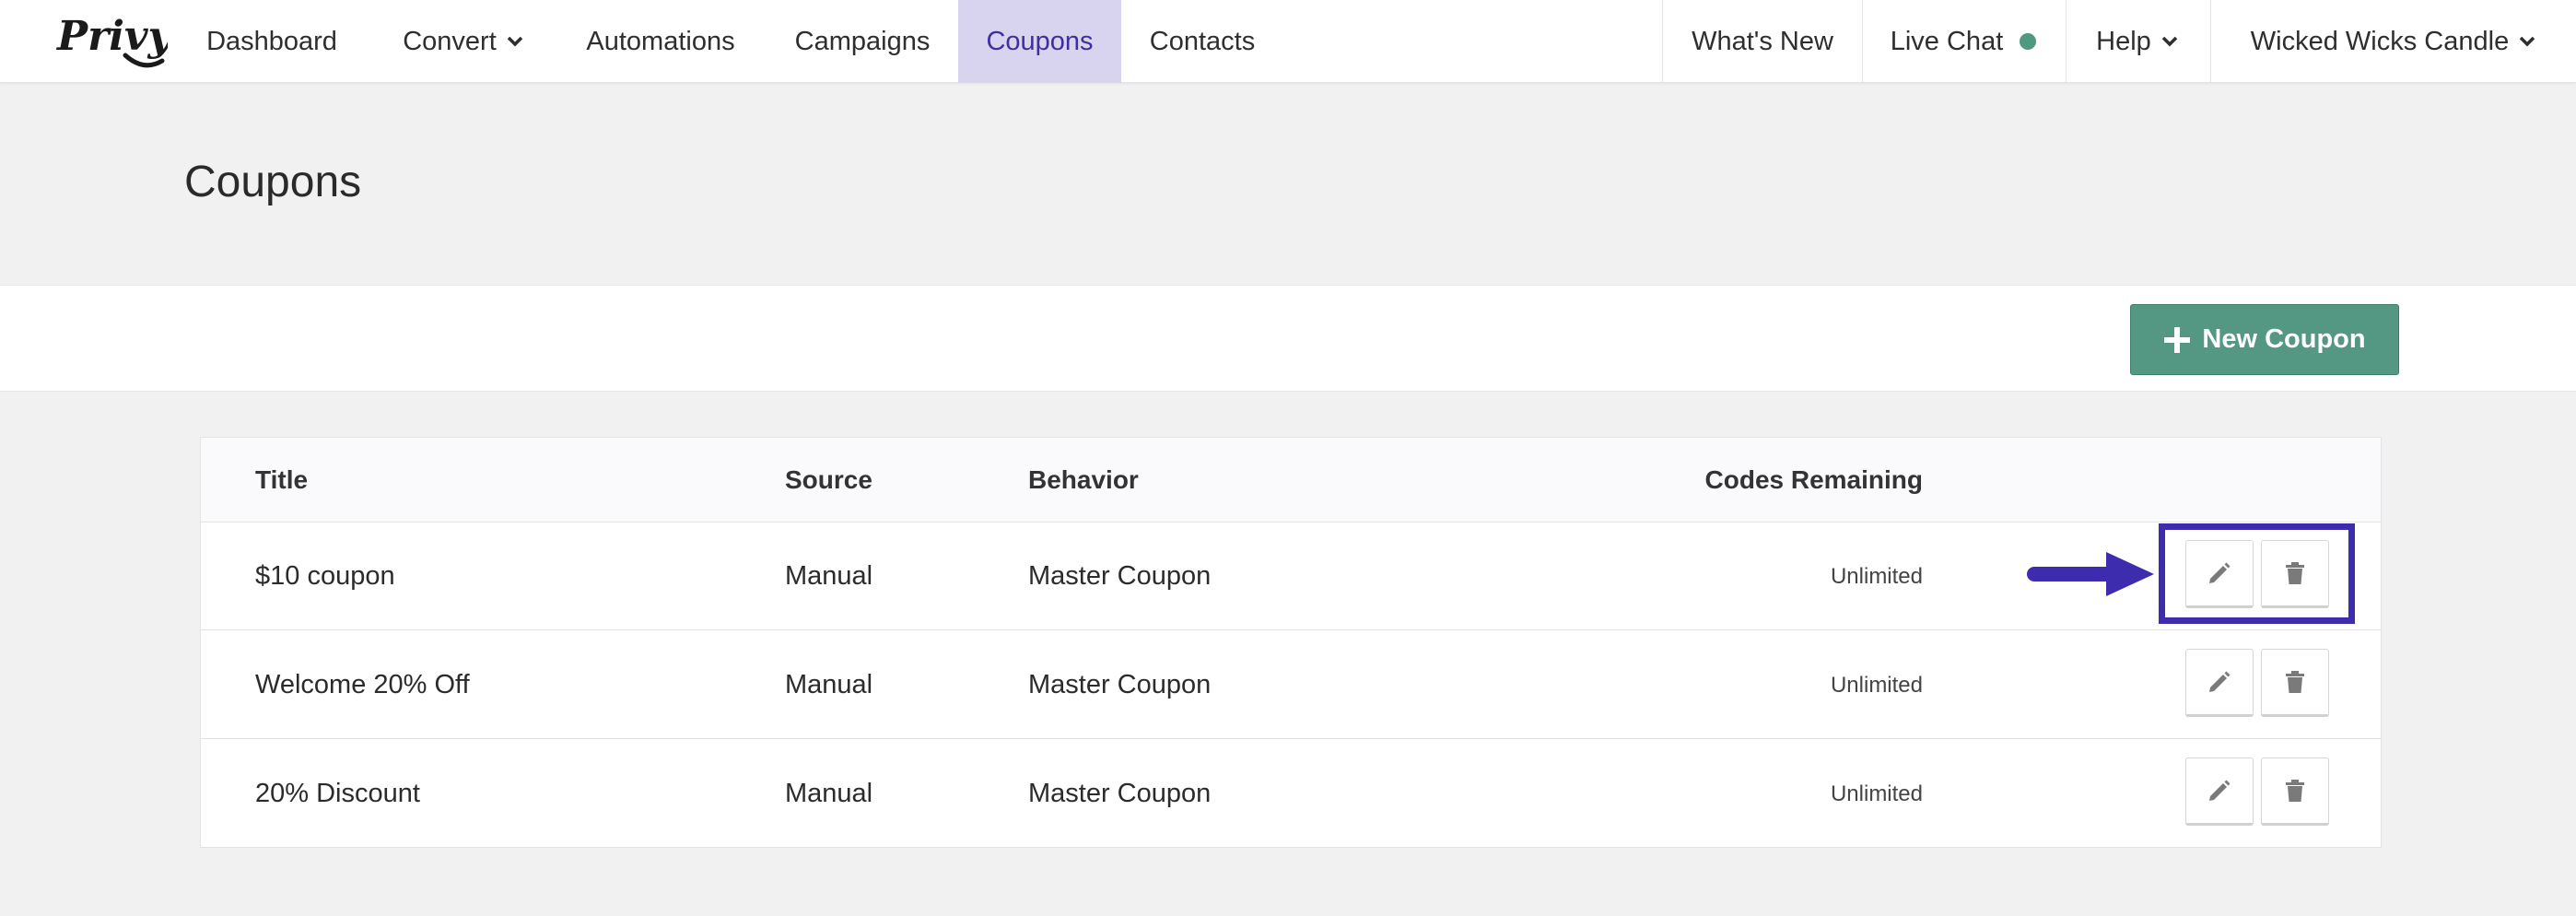 The width and height of the screenshot is (2576, 916). I want to click on nav-item-convert: Convert, so click(463, 42).